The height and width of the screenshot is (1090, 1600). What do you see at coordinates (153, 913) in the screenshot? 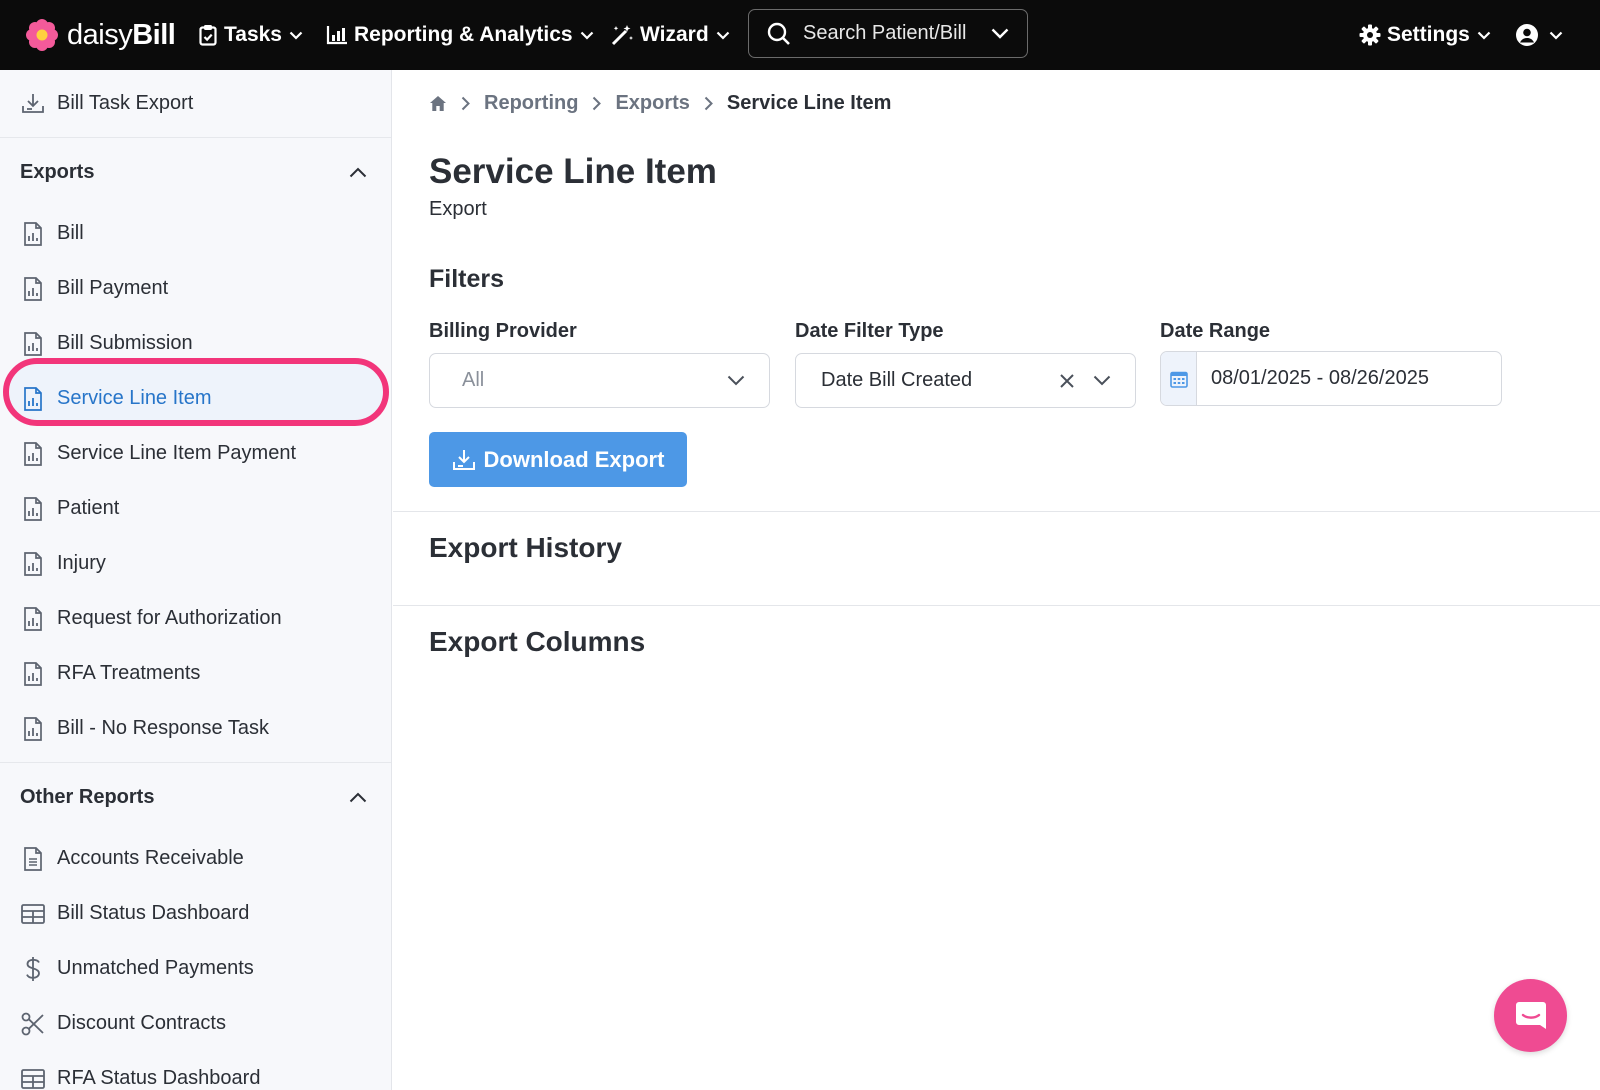
I see `sidebar-item-label: Bill Status Dashboard` at bounding box center [153, 913].